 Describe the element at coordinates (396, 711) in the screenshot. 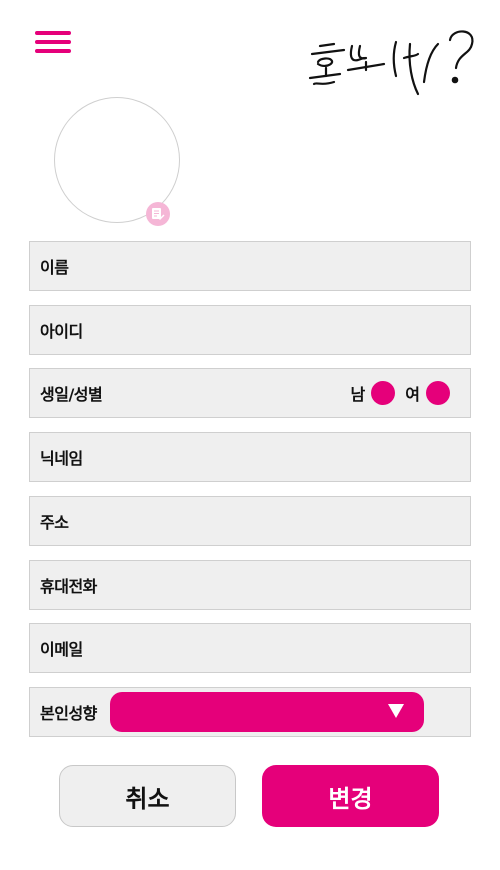

I see `dropdown-arrow-icon` at that location.